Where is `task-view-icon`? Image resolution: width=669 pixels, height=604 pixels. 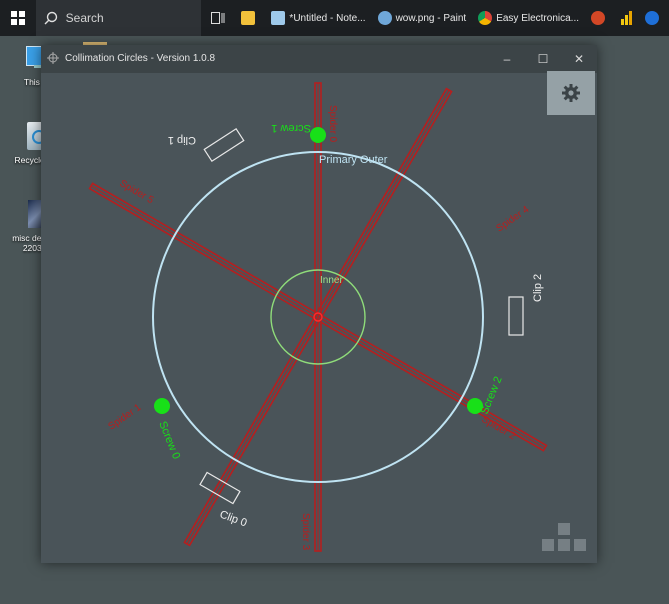
task-view-icon is located at coordinates (218, 18).